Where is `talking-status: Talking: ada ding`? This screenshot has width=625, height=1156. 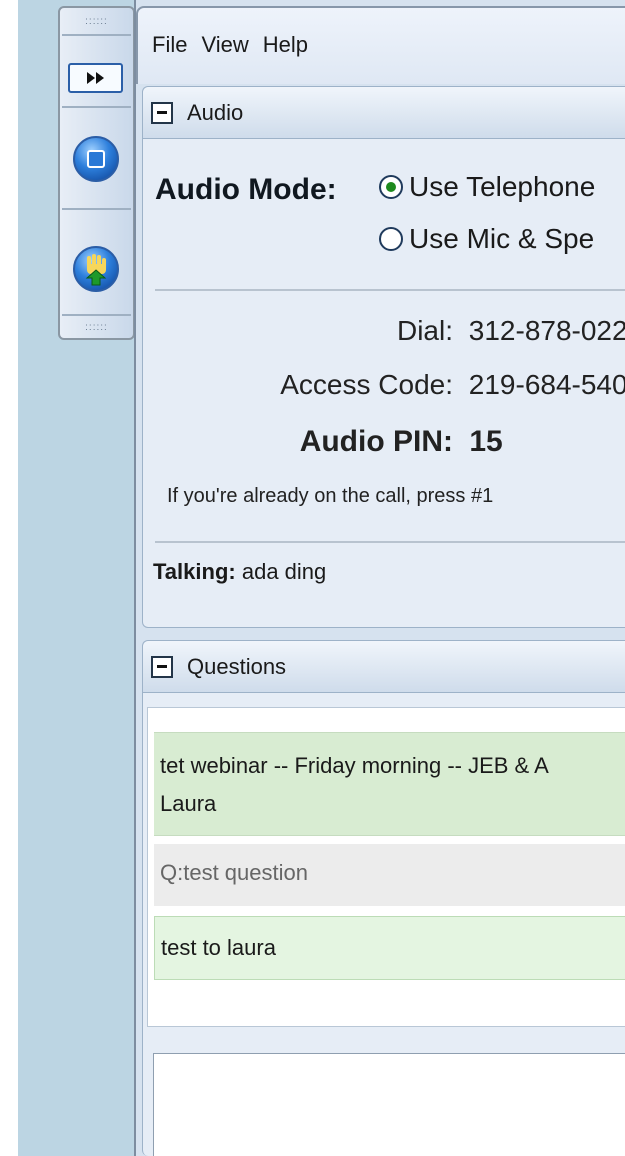
talking-status: Talking: ada ding is located at coordinates (239, 572).